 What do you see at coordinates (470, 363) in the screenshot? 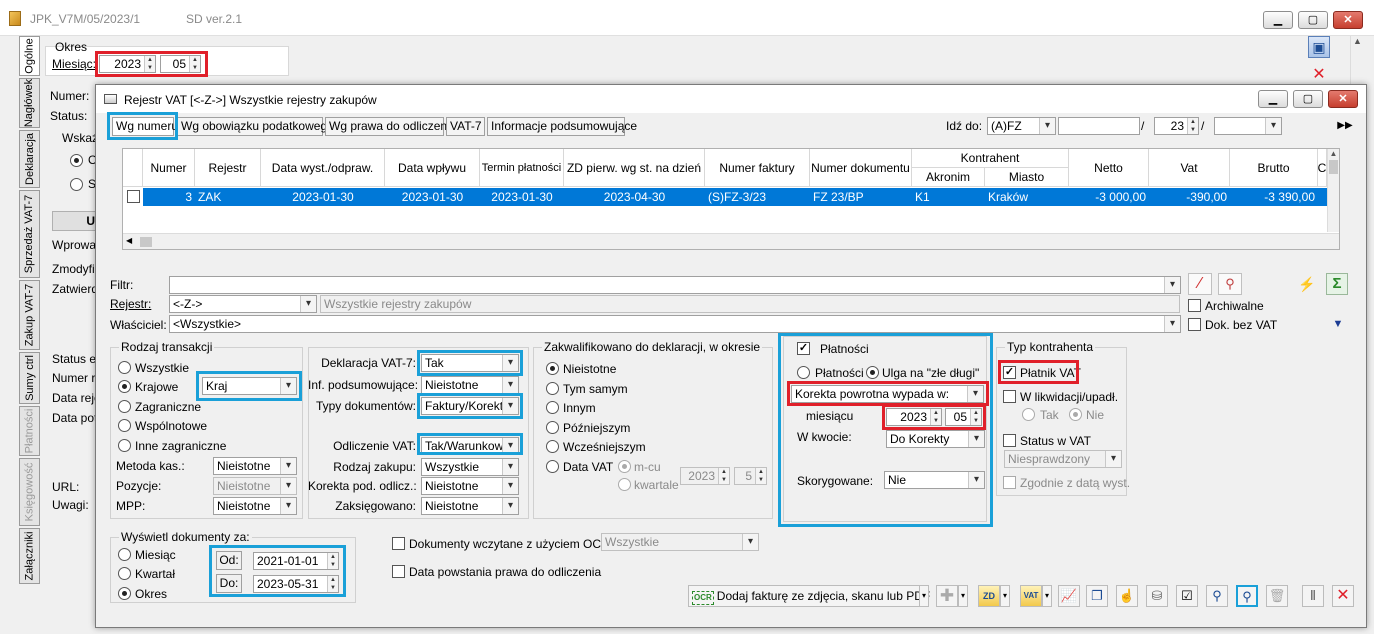
I see `vat7-combo: Tak ▾` at bounding box center [470, 363].